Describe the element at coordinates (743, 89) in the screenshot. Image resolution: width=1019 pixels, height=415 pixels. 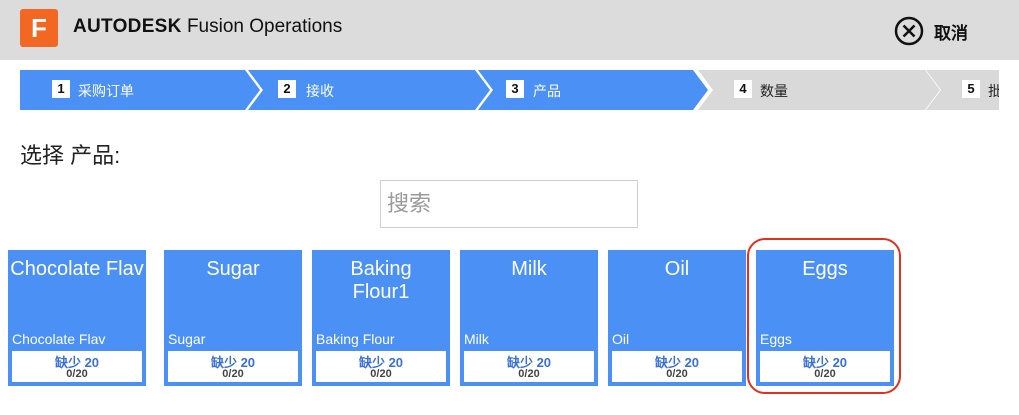
I see `step-number: 4` at that location.